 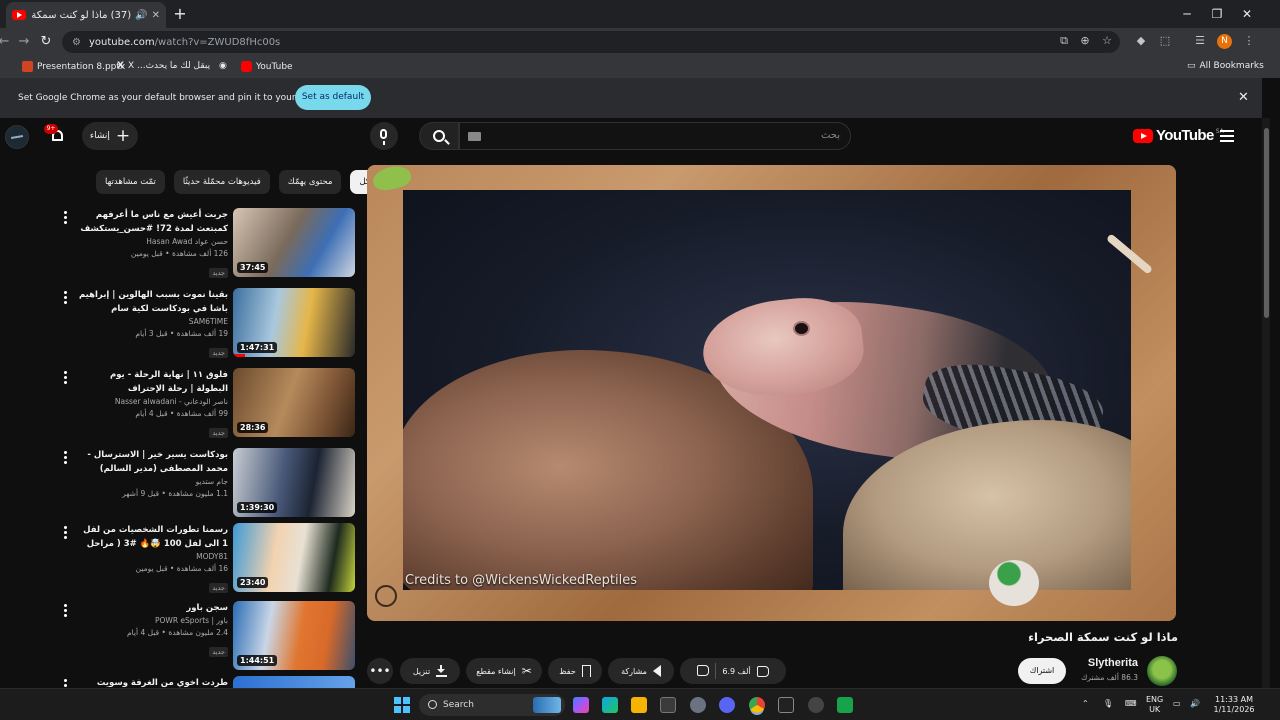 What do you see at coordinates (1247, 14) in the screenshot?
I see `close-window-button: ✕` at bounding box center [1247, 14].